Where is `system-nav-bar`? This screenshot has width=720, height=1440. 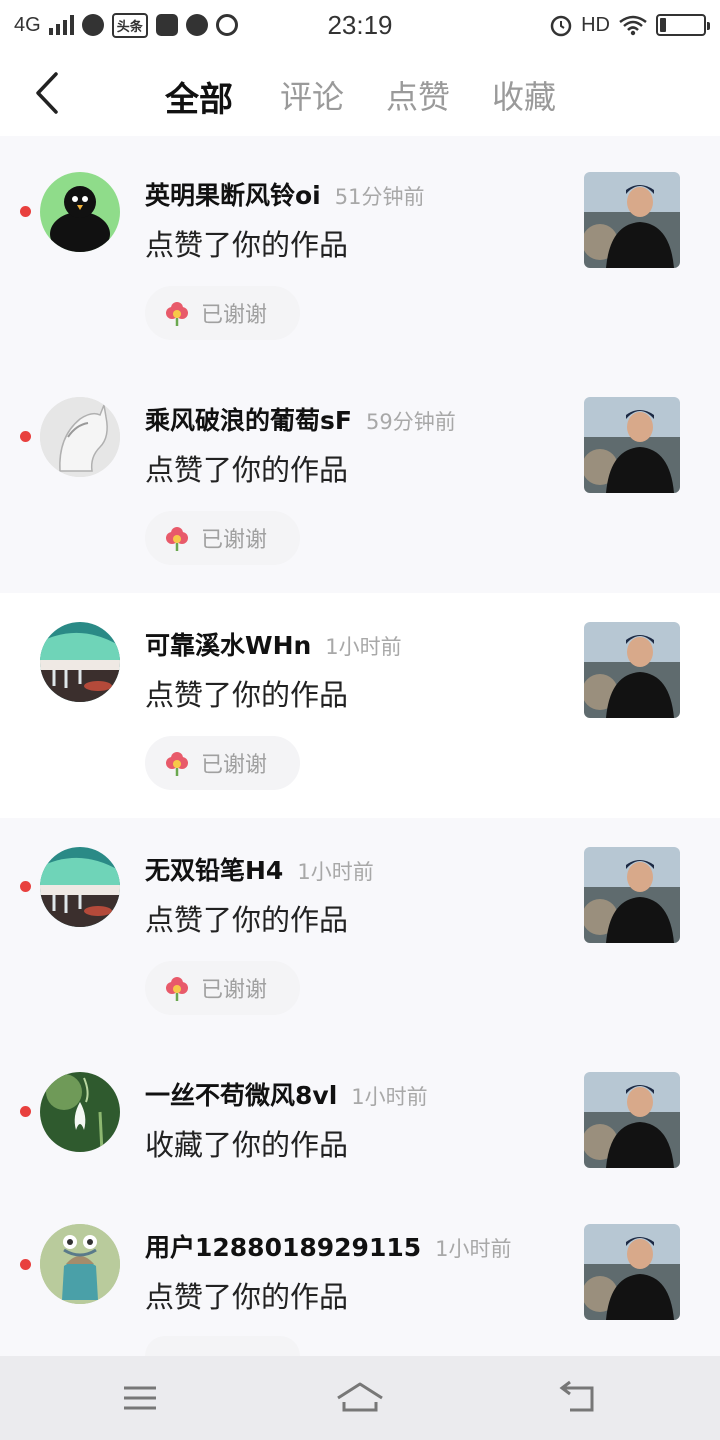 system-nav-bar is located at coordinates (360, 1398).